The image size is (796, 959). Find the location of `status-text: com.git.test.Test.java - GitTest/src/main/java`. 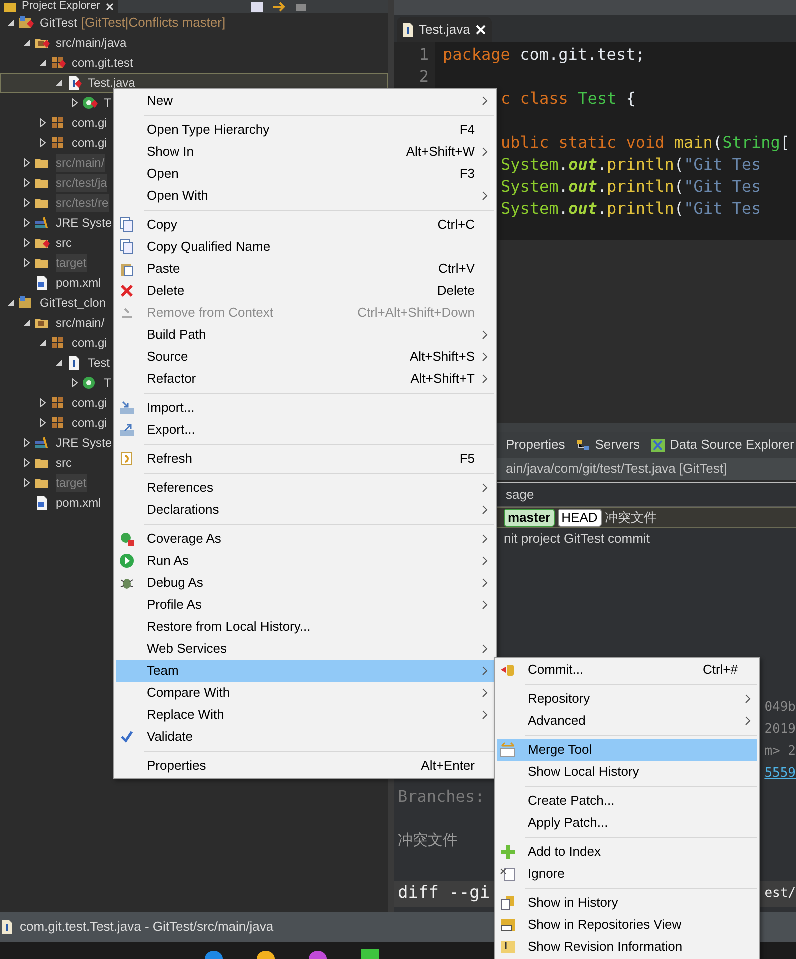

status-text: com.git.test.Test.java - GitTest/src/main/java is located at coordinates (147, 927).